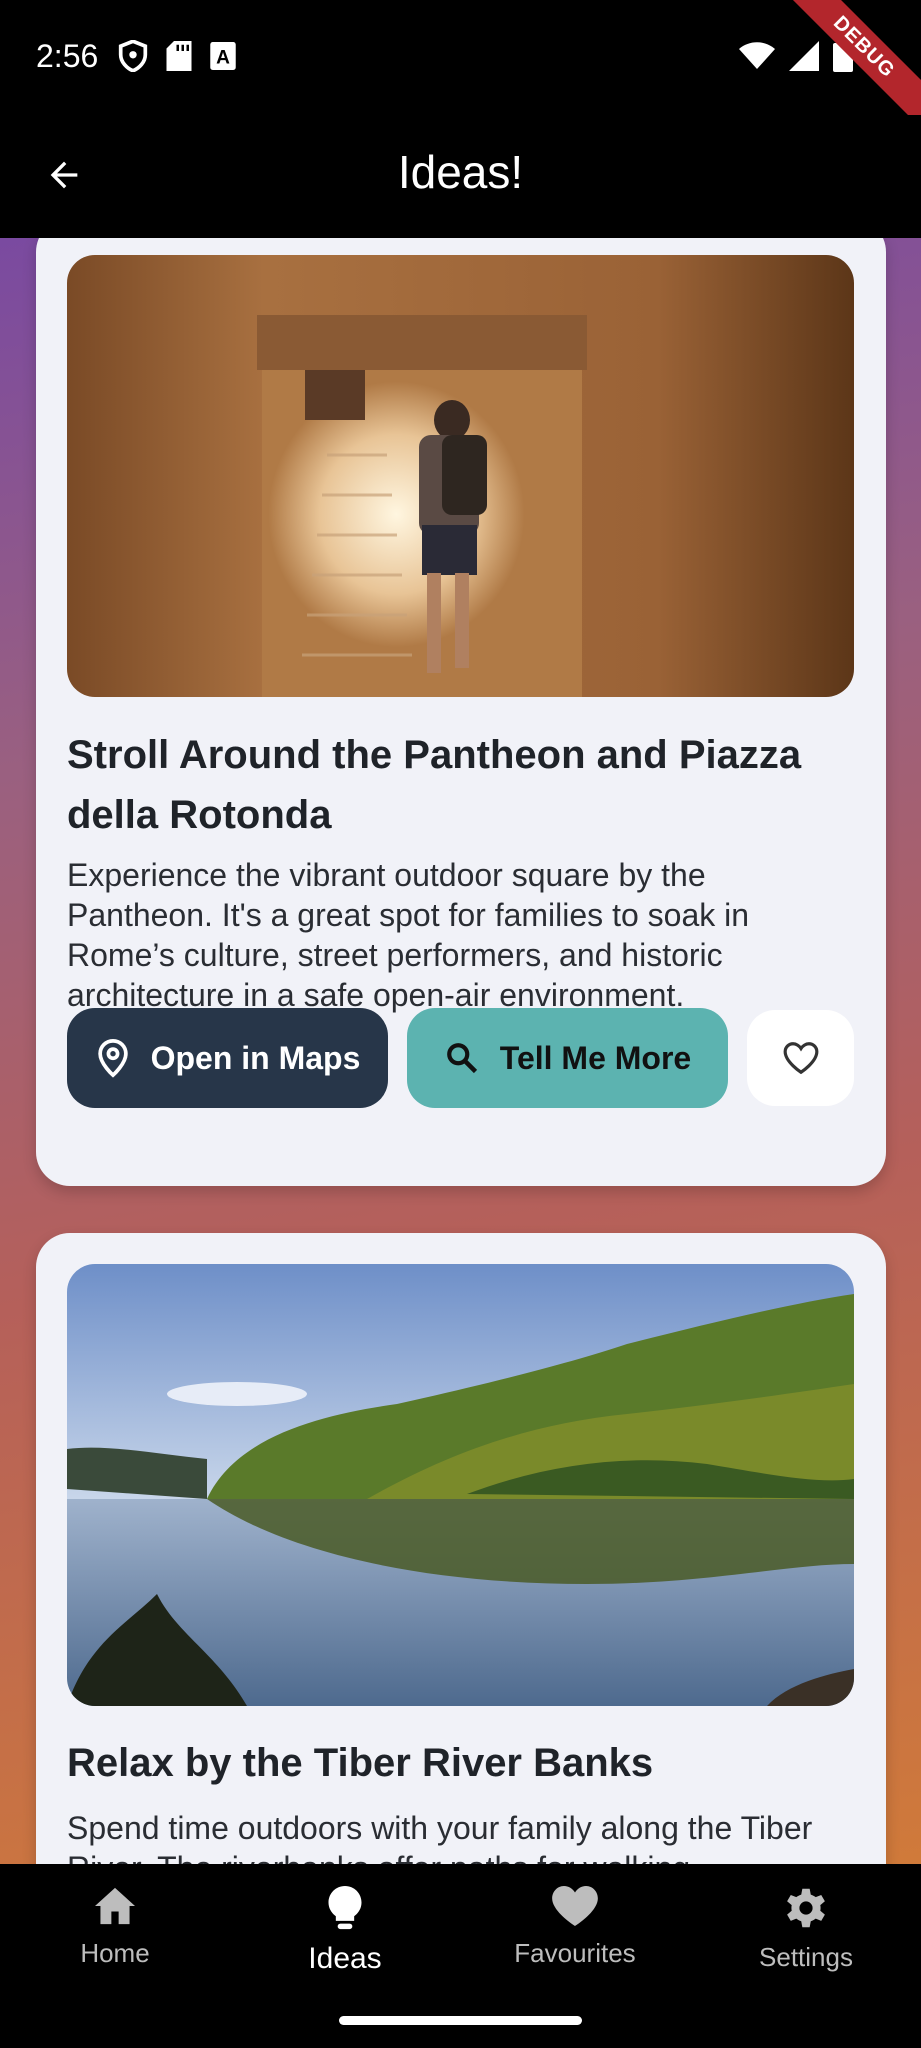 Image resolution: width=921 pixels, height=2048 pixels. What do you see at coordinates (112, 1058) in the screenshot?
I see `location-pin-icon` at bounding box center [112, 1058].